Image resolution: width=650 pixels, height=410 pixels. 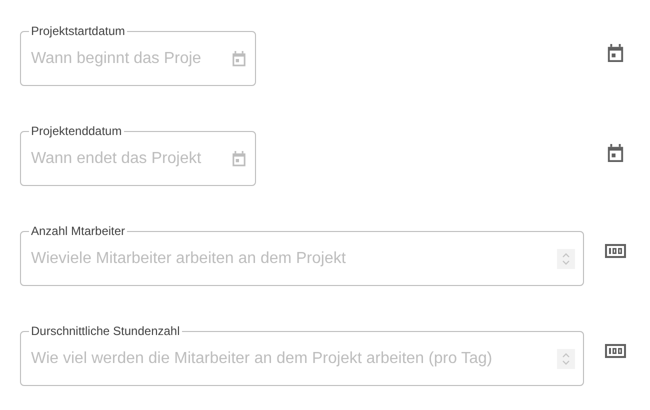 I want to click on field-label: Projektenddatum, so click(x=76, y=131).